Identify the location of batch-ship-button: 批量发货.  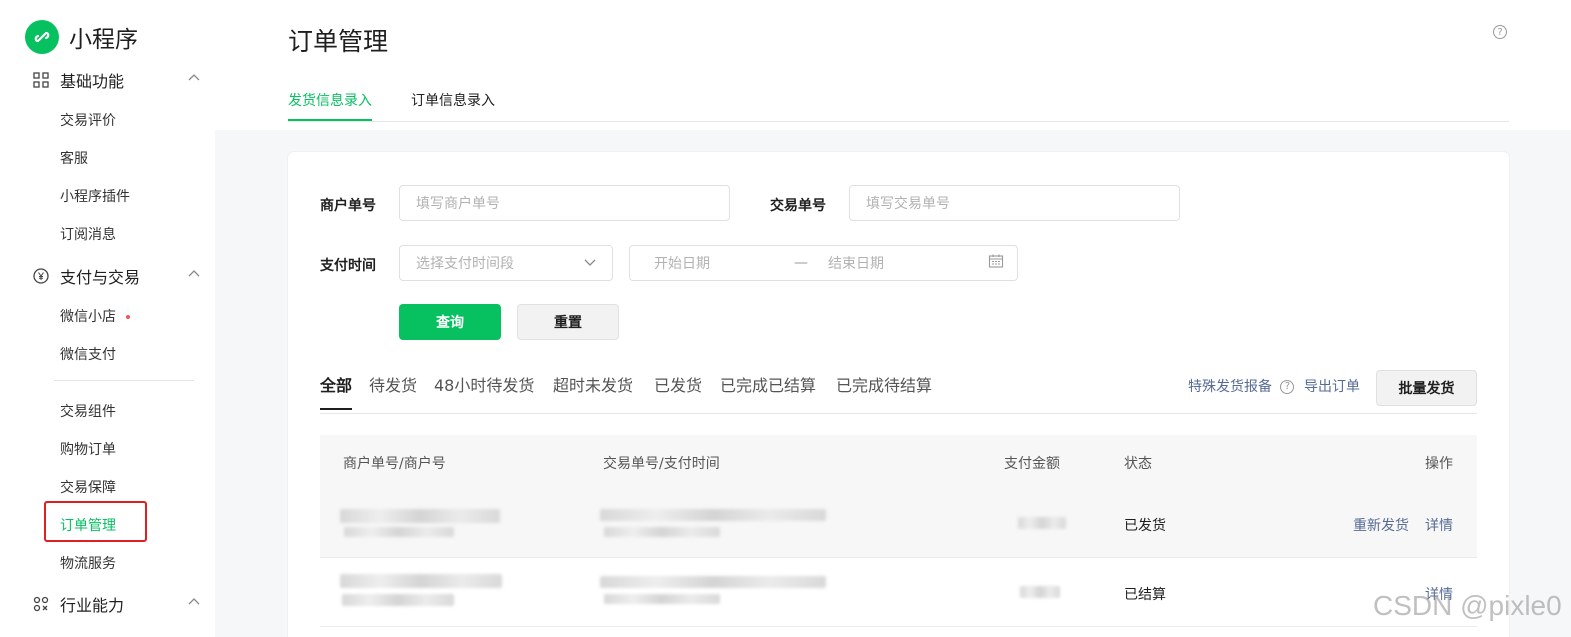
(1426, 388).